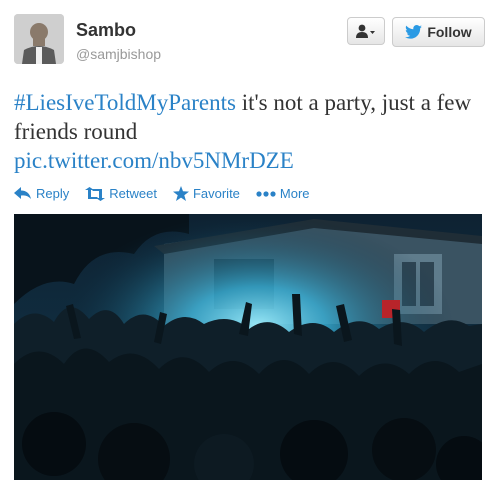 The image size is (500, 494). Describe the element at coordinates (449, 32) in the screenshot. I see `follow-label: Follow` at that location.